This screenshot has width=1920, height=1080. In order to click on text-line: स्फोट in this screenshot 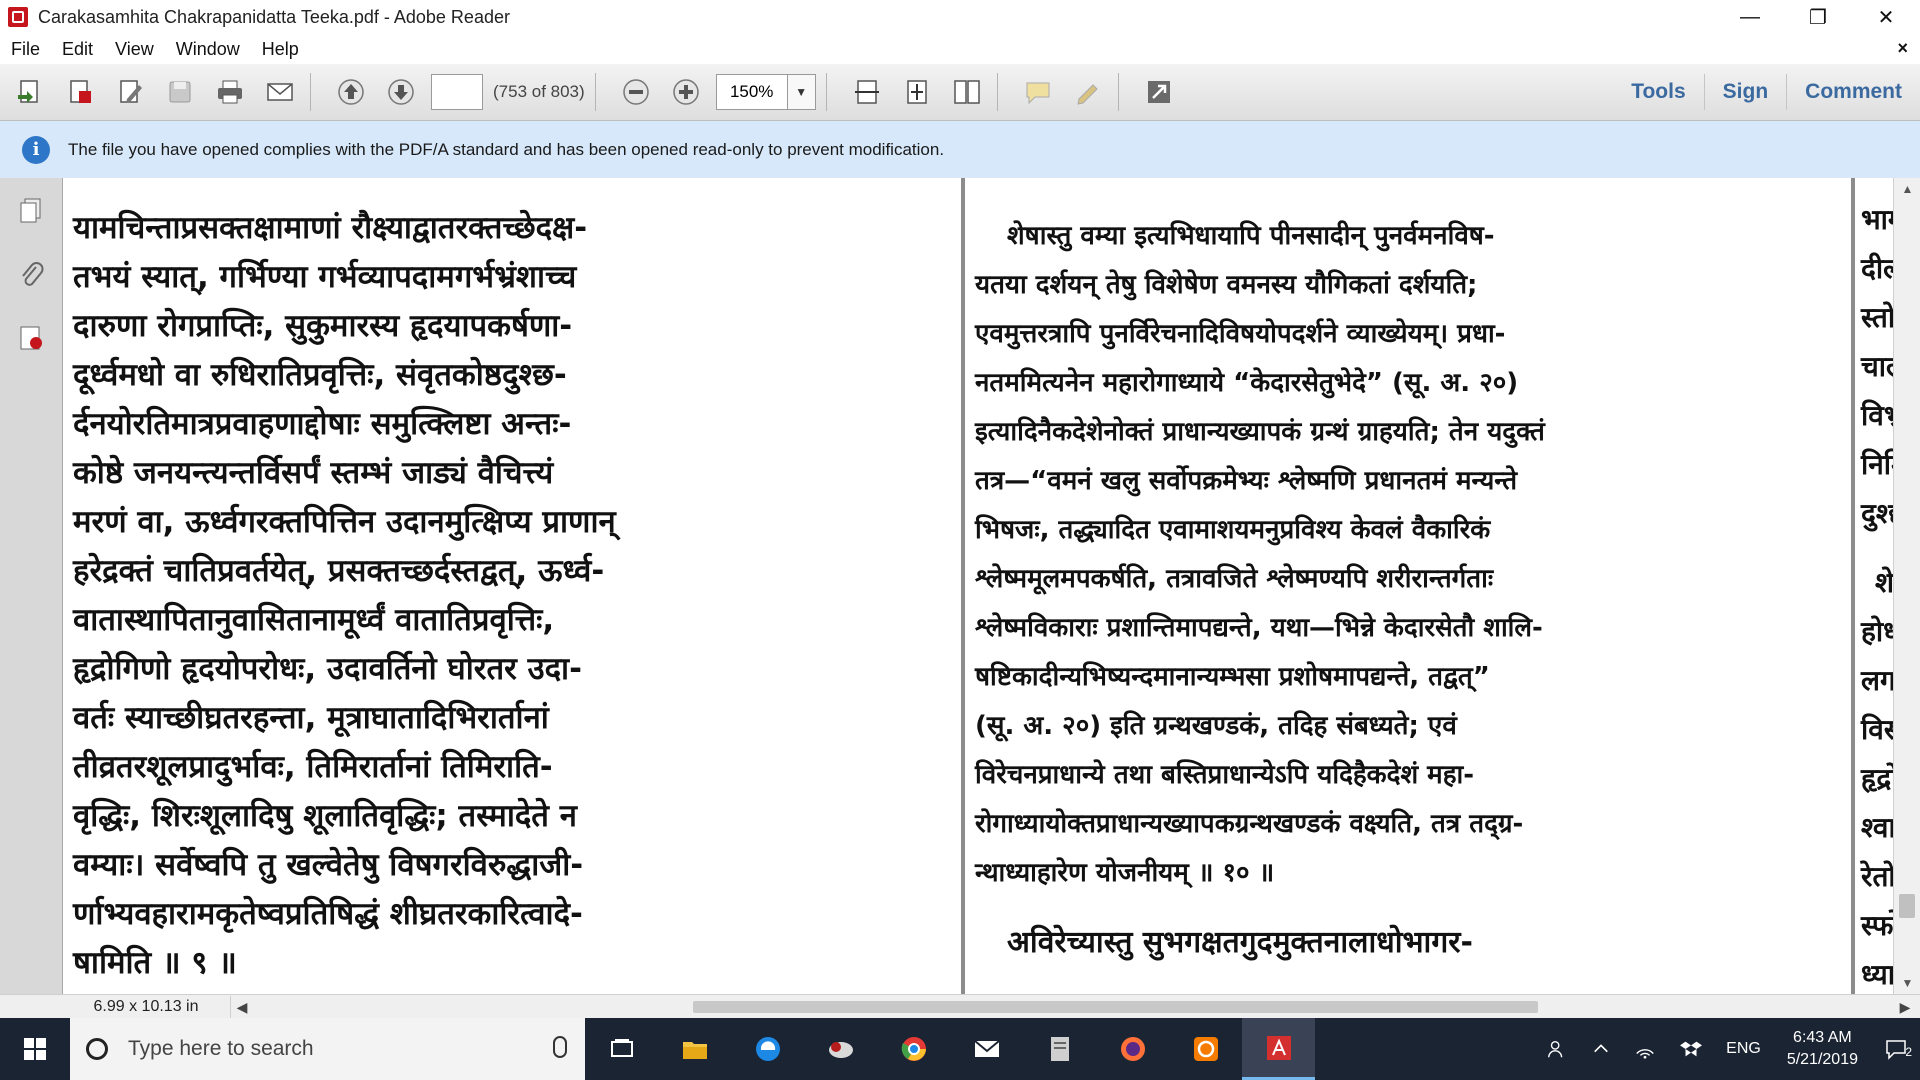, I will do `click(1877, 925)`.